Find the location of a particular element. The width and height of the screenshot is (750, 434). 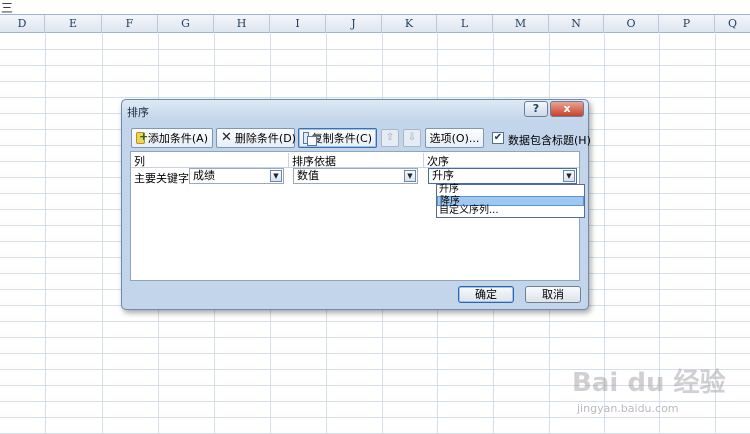

move-up-button: ⇧ is located at coordinates (390, 138).